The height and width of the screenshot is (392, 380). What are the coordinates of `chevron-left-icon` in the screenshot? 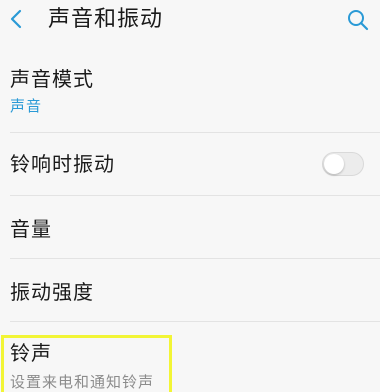 It's located at (17, 19).